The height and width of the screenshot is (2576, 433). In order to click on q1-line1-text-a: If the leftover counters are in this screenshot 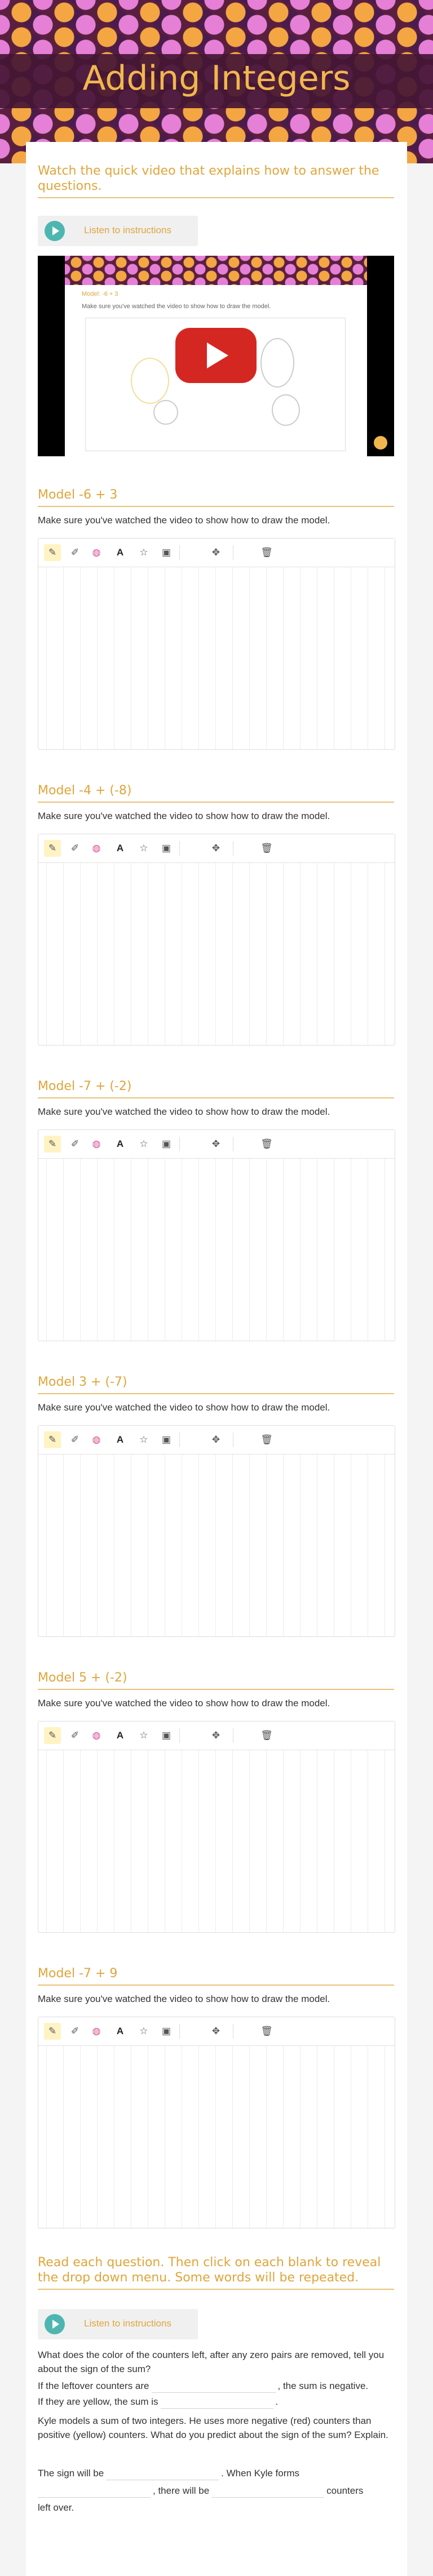, I will do `click(94, 2386)`.